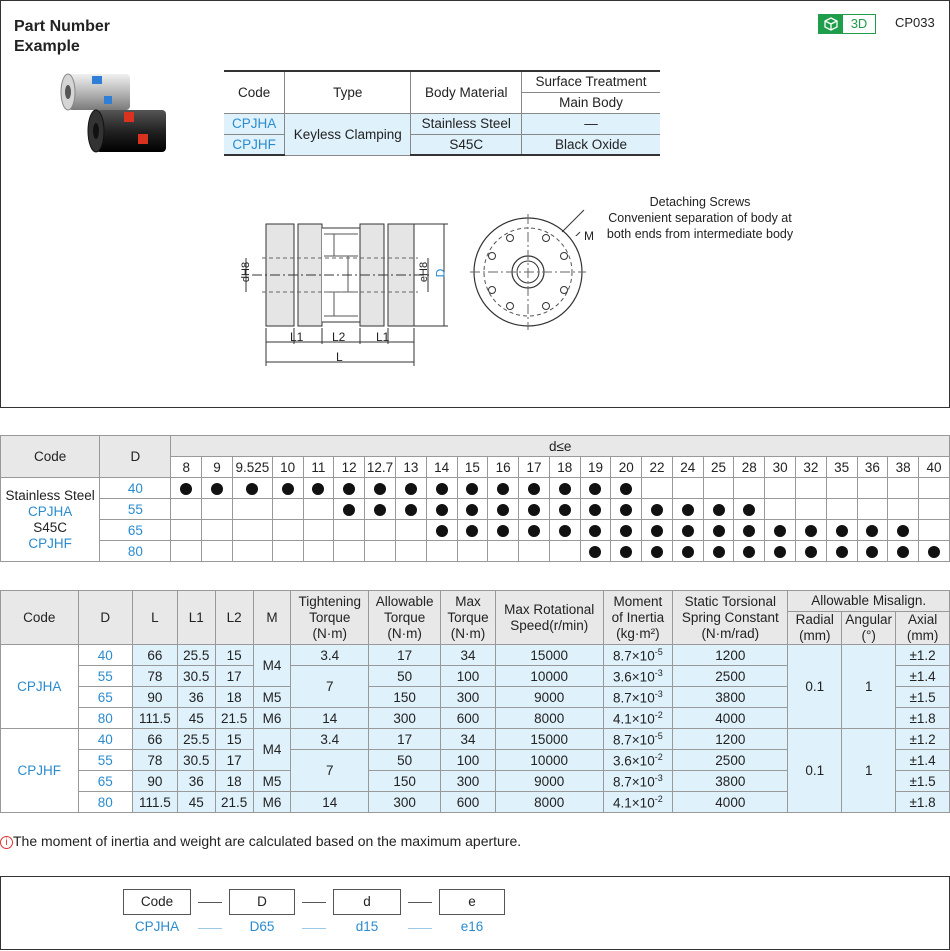 Image resolution: width=950 pixels, height=951 pixels. What do you see at coordinates (411, 467) in the screenshot?
I see `d-value-header: 13` at bounding box center [411, 467].